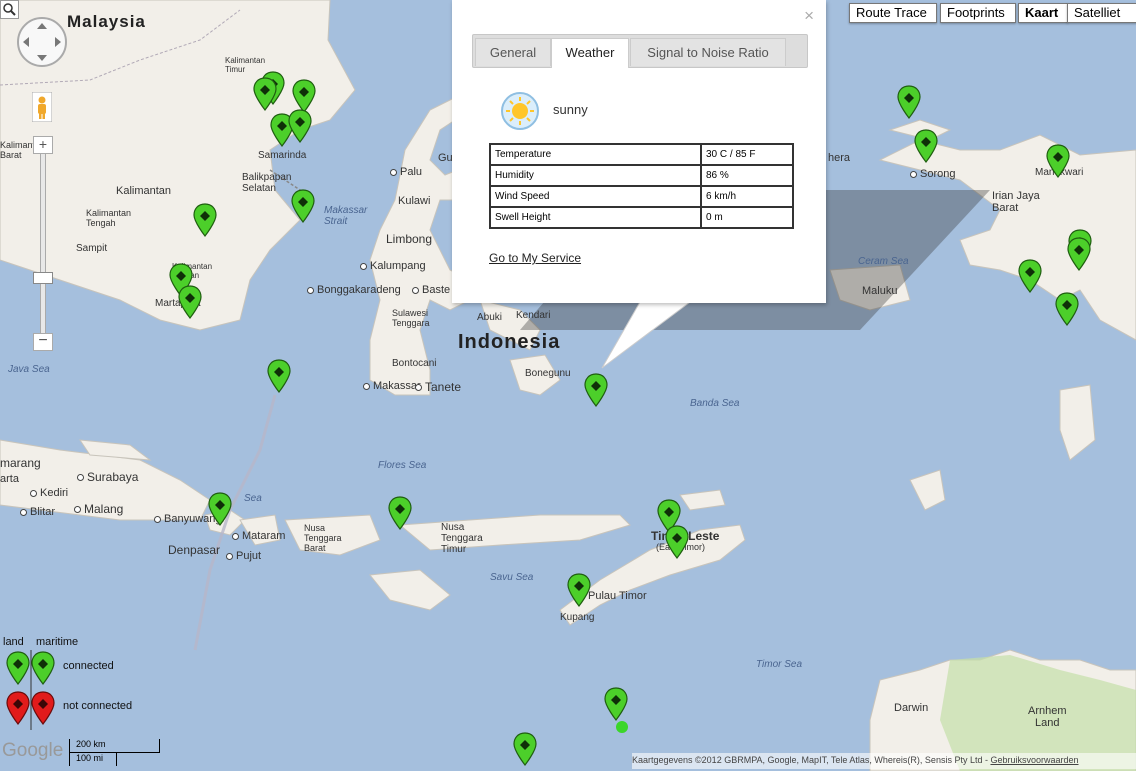 Image resolution: width=1136 pixels, height=771 pixels. What do you see at coordinates (595, 175) in the screenshot?
I see `weather-key: Humidity` at bounding box center [595, 175].